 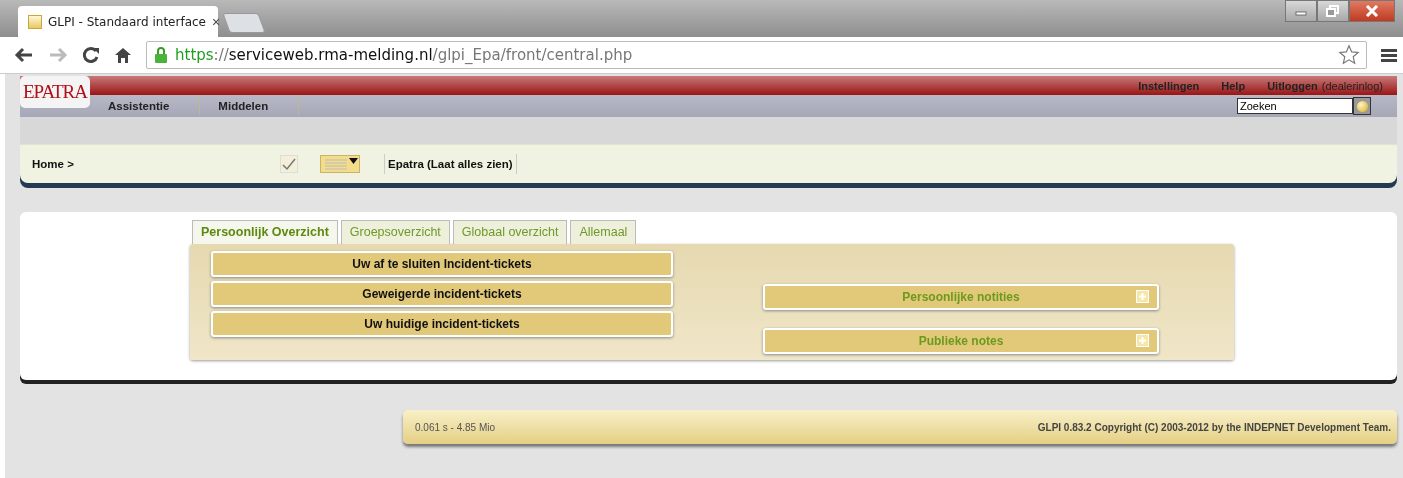 What do you see at coordinates (442, 294) in the screenshot?
I see `ticket-list-header: Geweigerde incident-tickets` at bounding box center [442, 294].